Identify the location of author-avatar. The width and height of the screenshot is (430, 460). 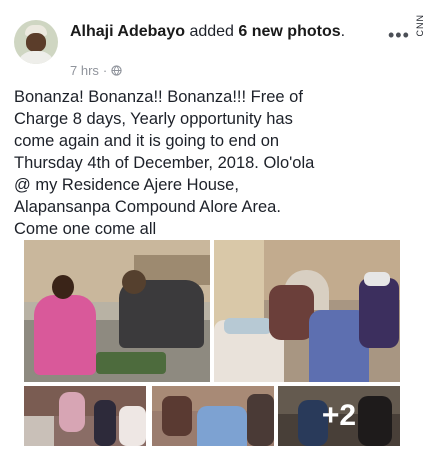
(36, 42).